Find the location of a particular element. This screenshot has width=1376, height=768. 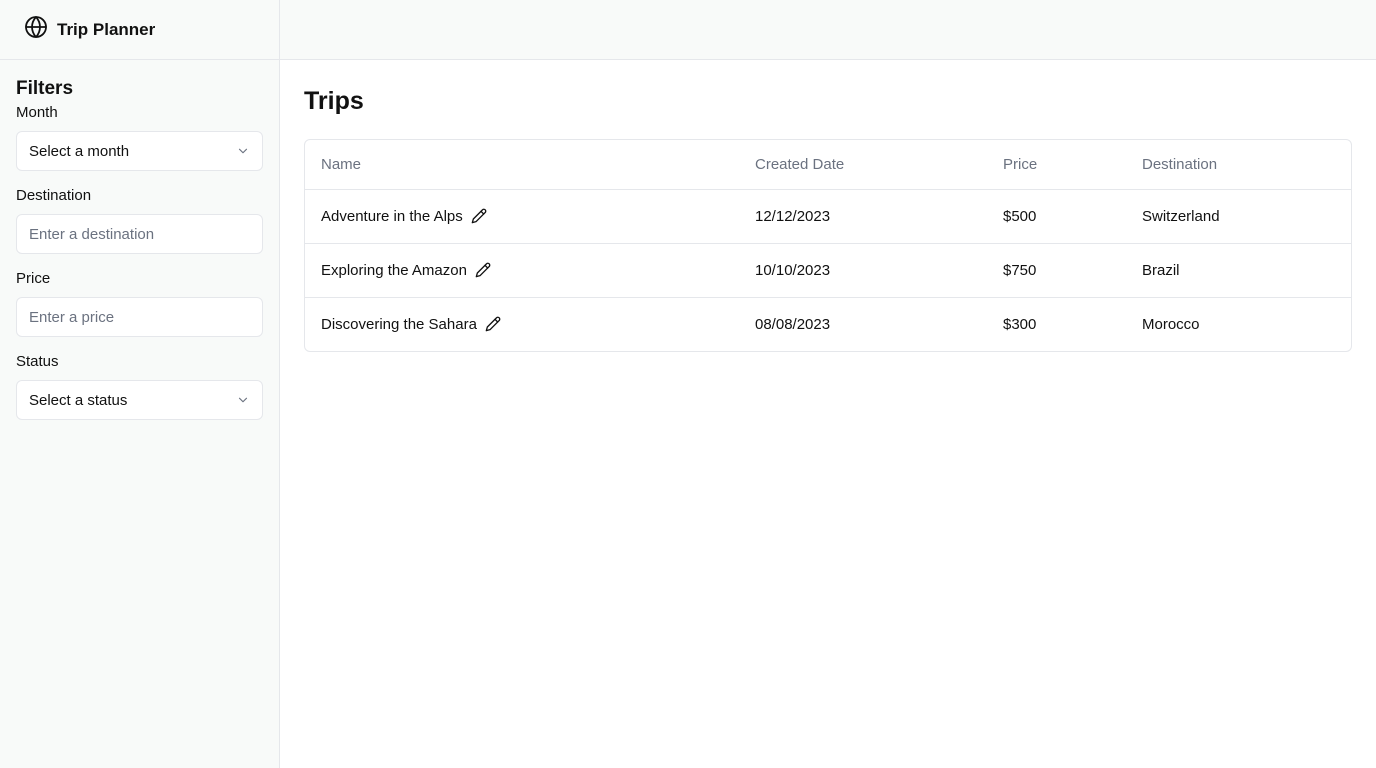

brand: Trip Planner is located at coordinates (139, 30).